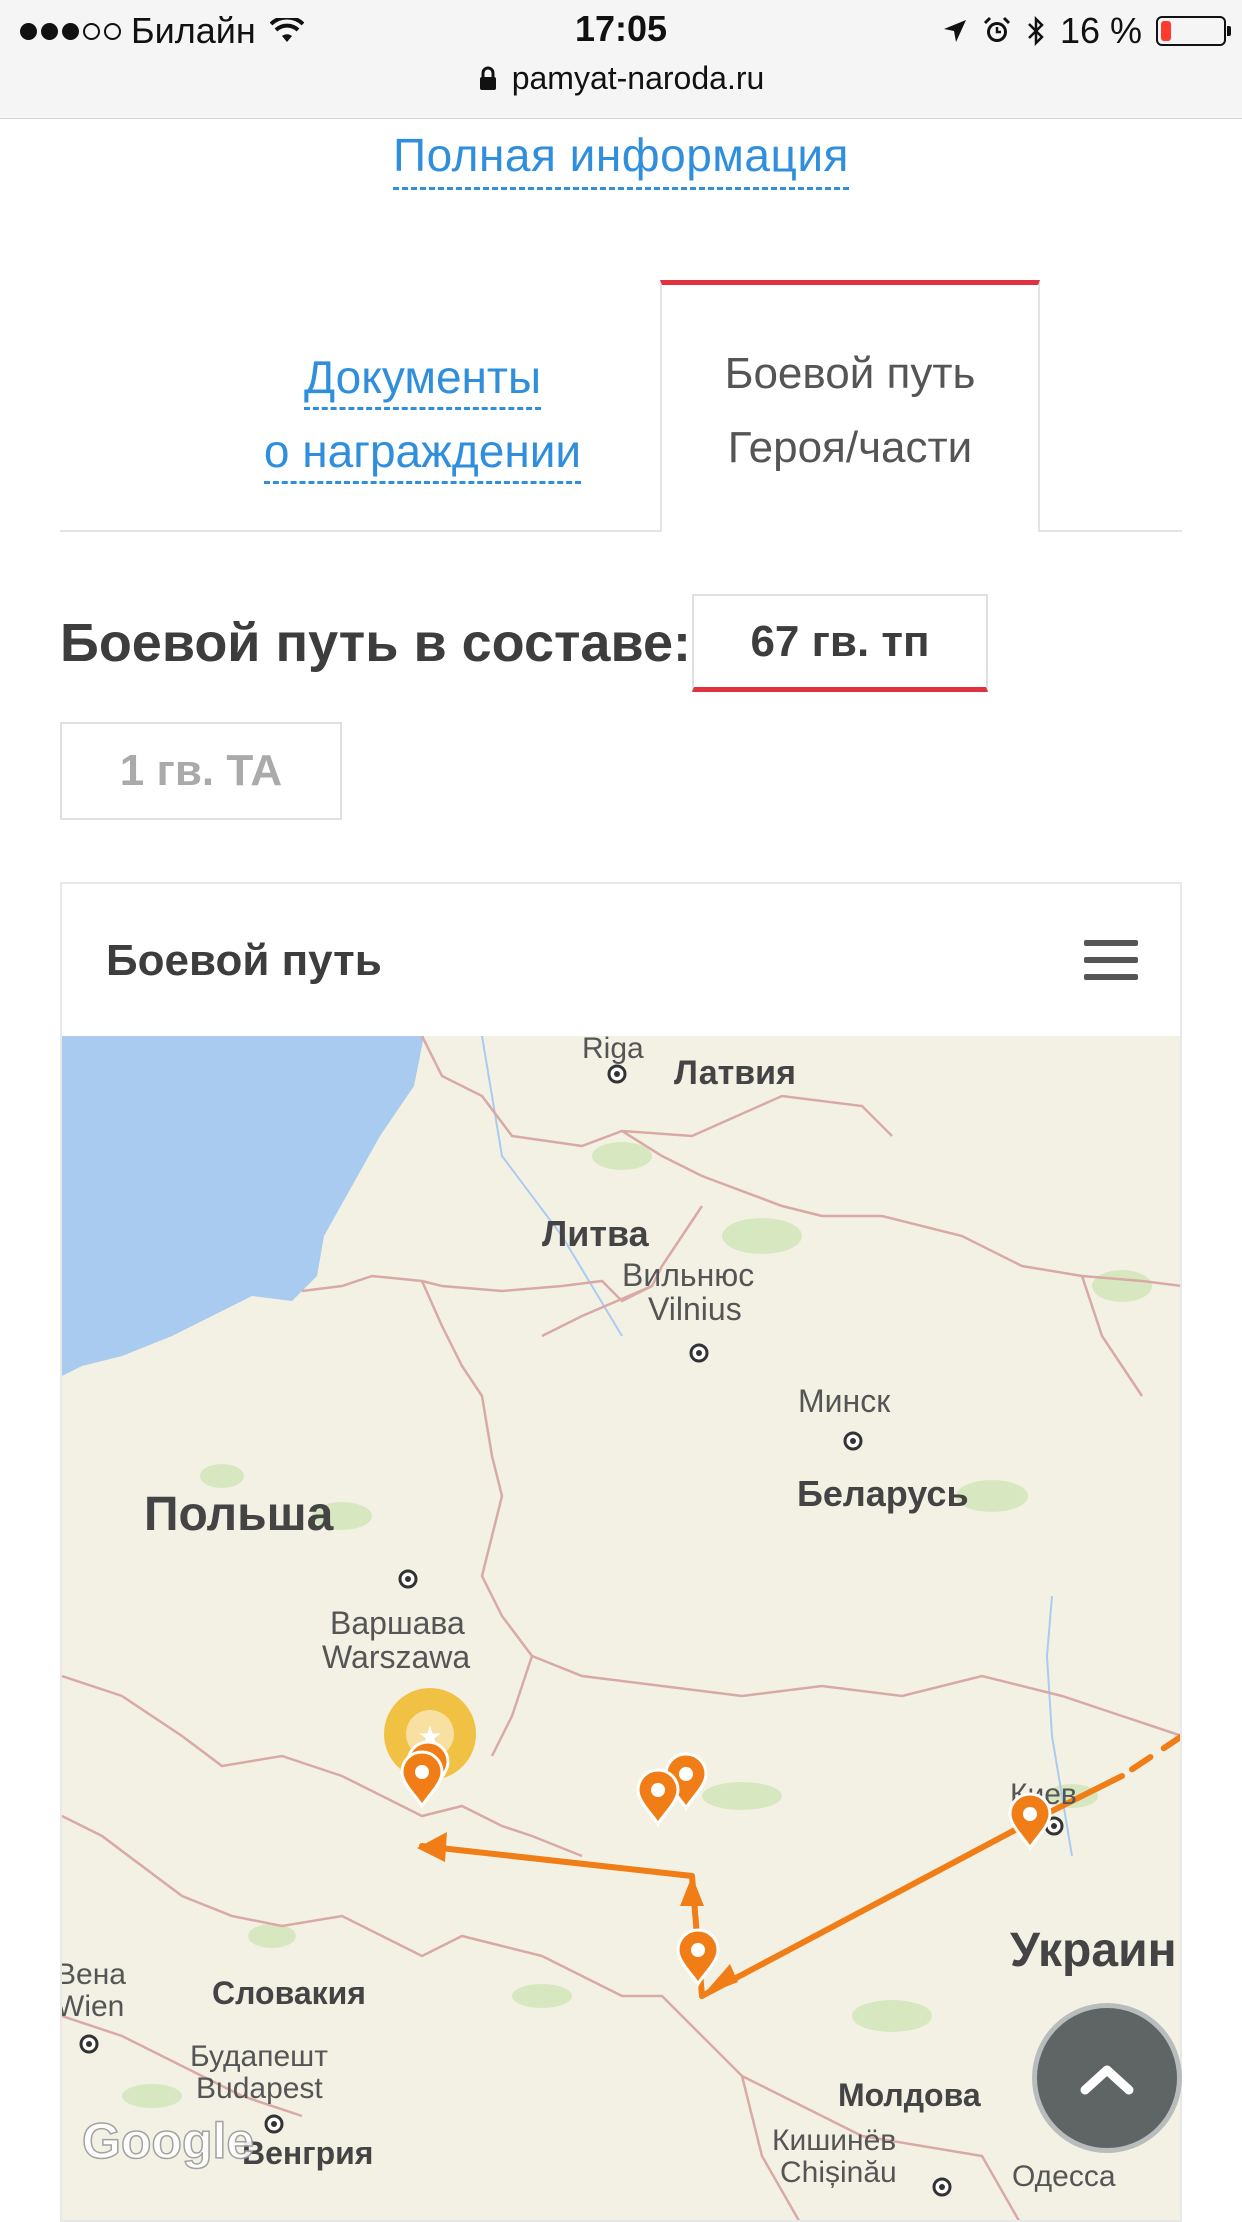 The image size is (1242, 2222). What do you see at coordinates (996, 29) in the screenshot?
I see `alarm-icon` at bounding box center [996, 29].